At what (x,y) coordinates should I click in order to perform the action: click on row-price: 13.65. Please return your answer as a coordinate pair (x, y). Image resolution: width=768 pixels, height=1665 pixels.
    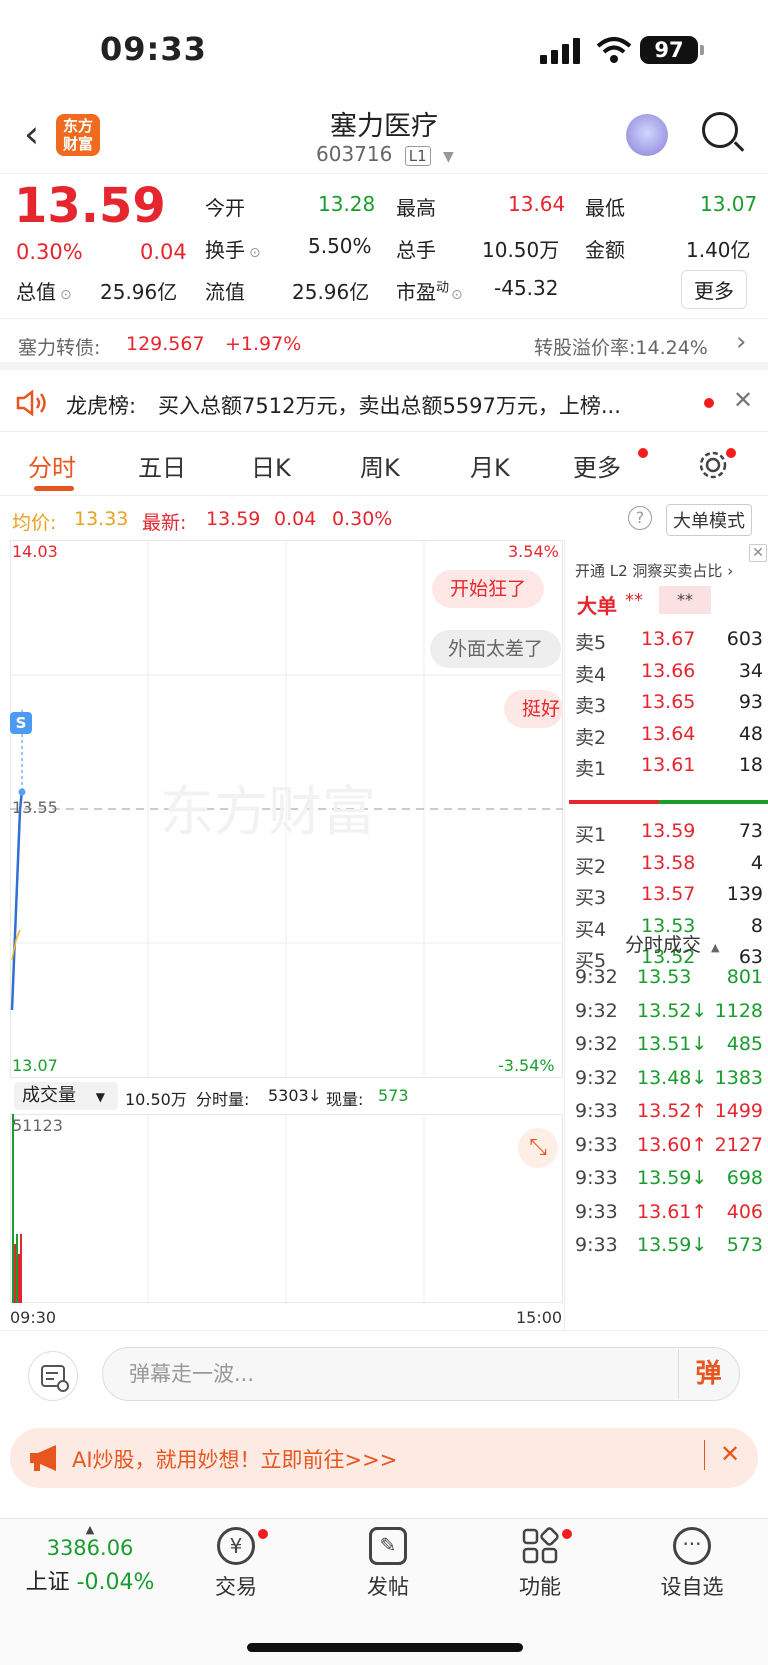
    Looking at the image, I should click on (668, 702).